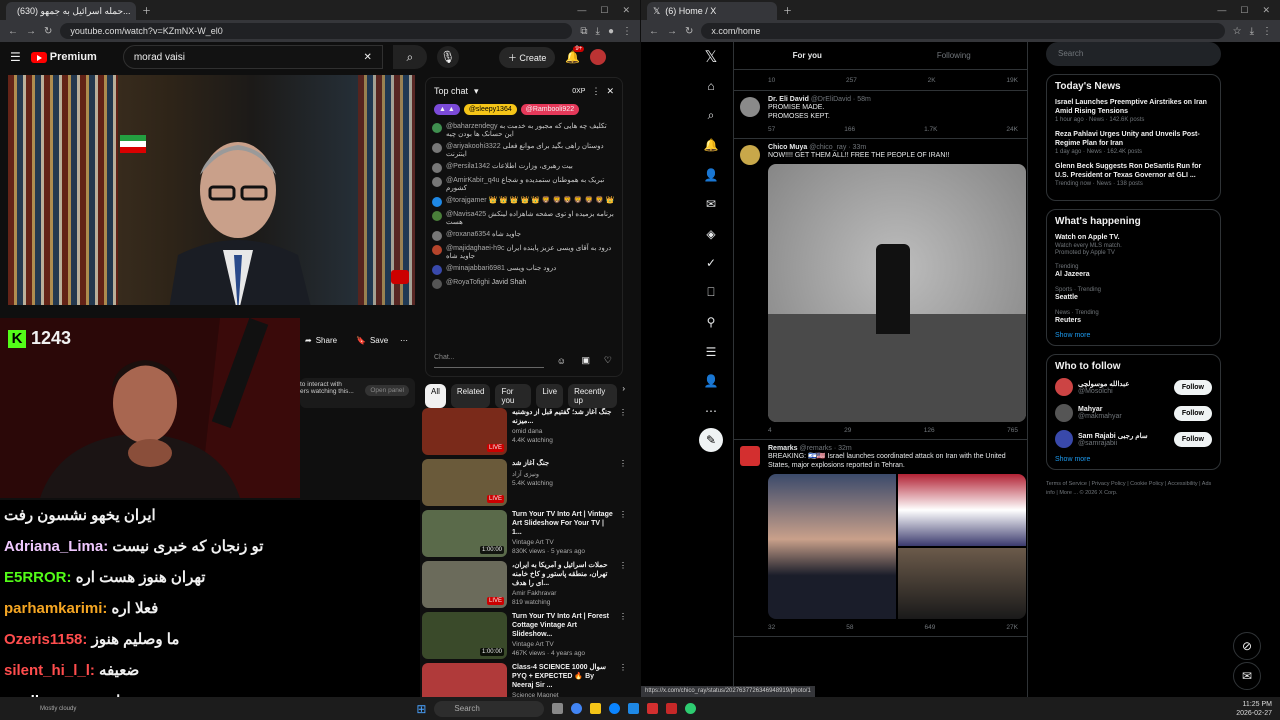 This screenshot has height=720, width=1280. Describe the element at coordinates (847, 430) in the screenshot. I see `repost-count: 29` at that location.